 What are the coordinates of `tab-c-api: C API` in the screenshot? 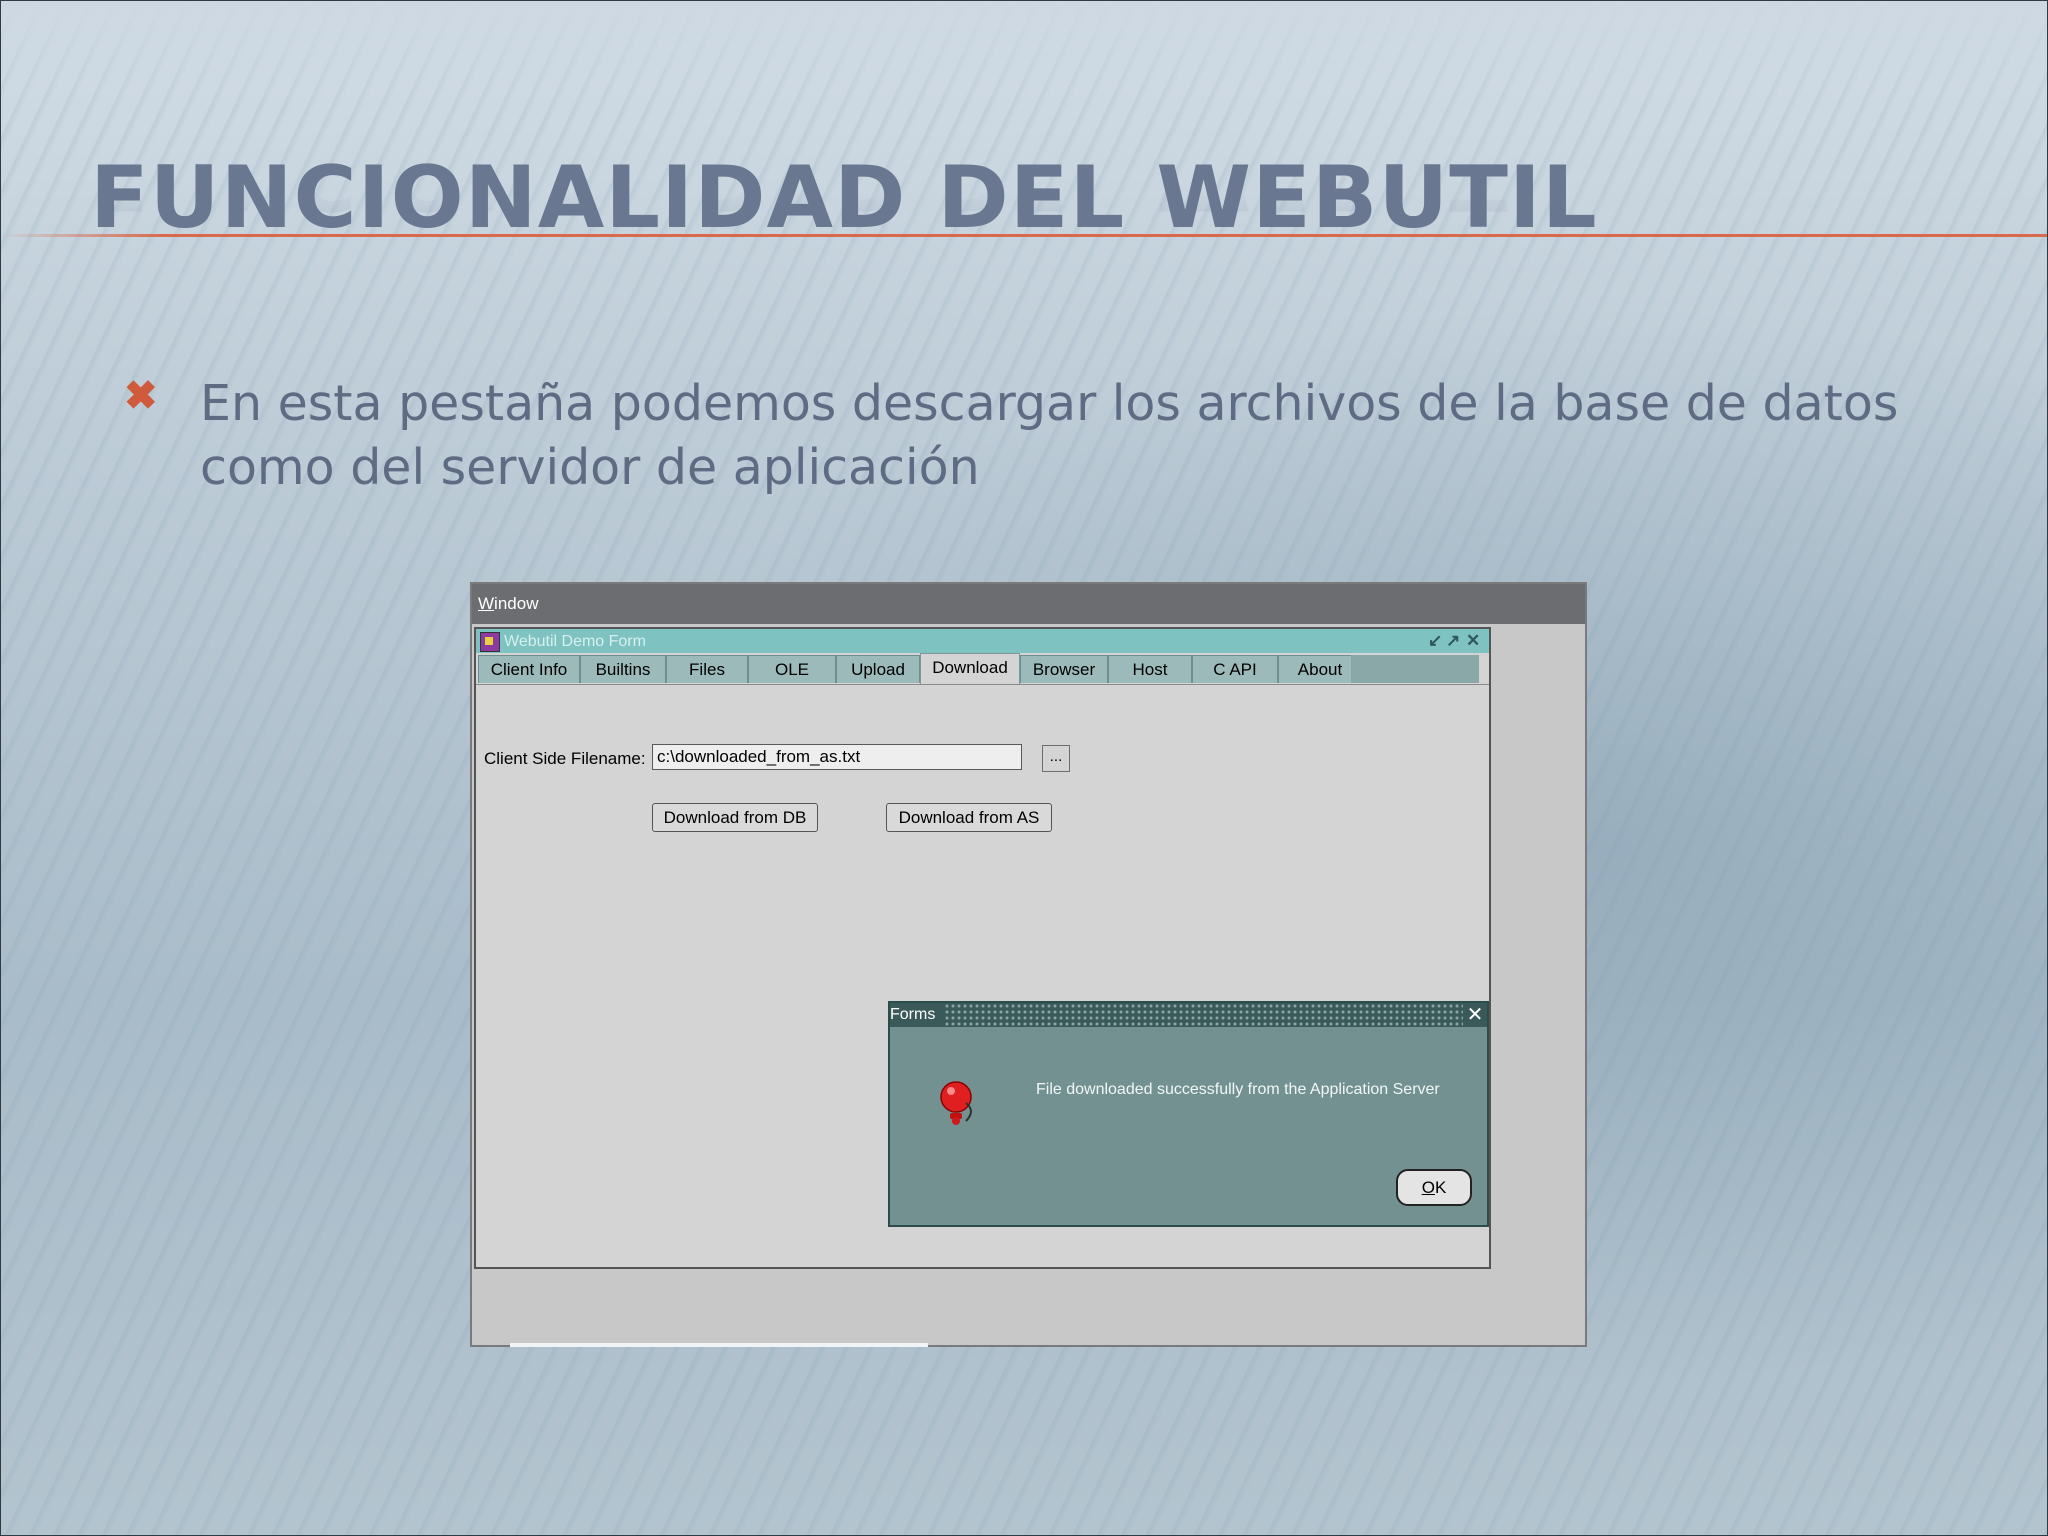 It's located at (1235, 669).